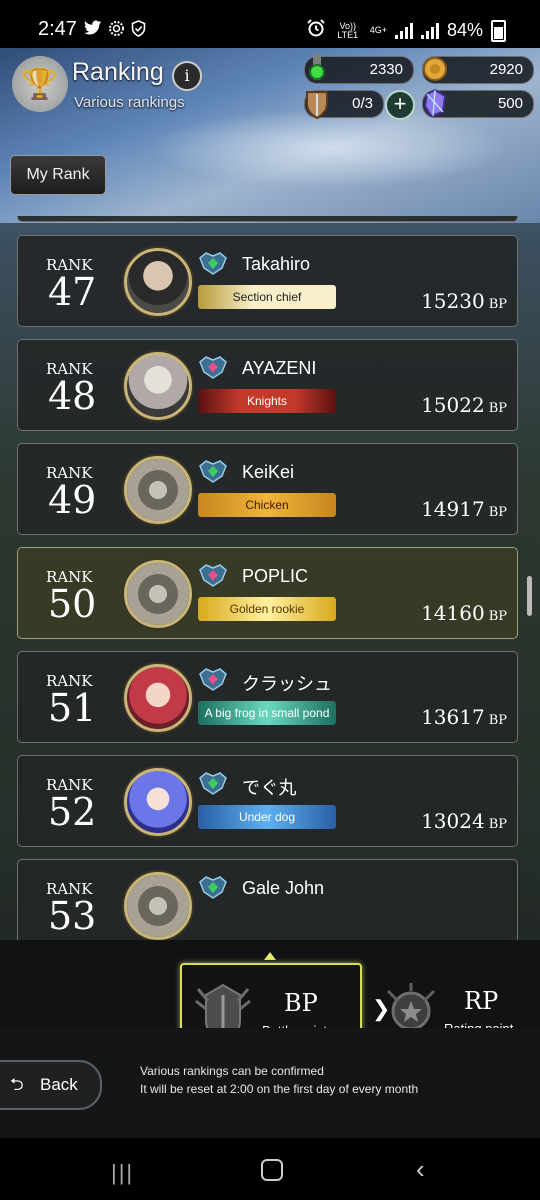 Image resolution: width=540 pixels, height=1200 pixels. Describe the element at coordinates (17, 1084) in the screenshot. I see `back-arrow-icon: ⮌` at that location.